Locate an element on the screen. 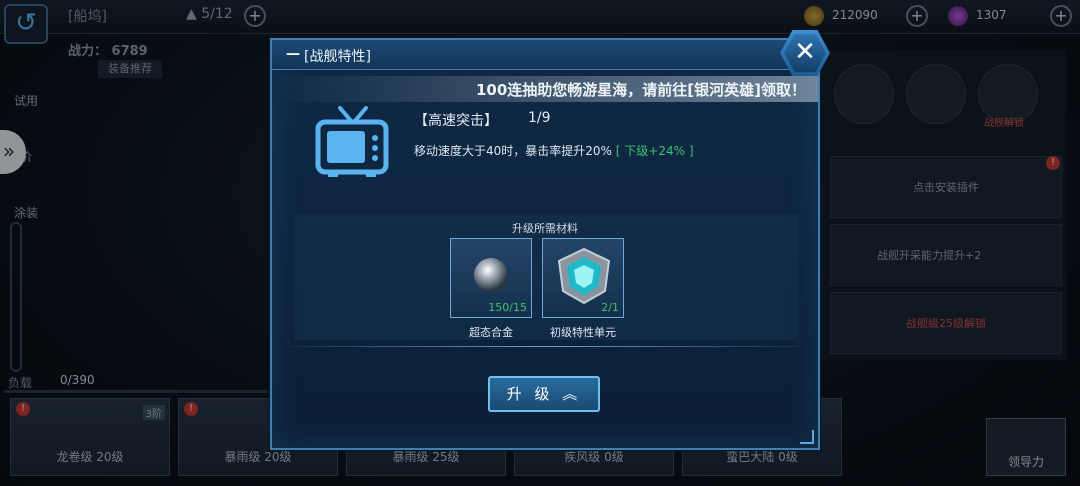 The image size is (1080, 486). double-chevron-up-icon: ︽ is located at coordinates (572, 394).